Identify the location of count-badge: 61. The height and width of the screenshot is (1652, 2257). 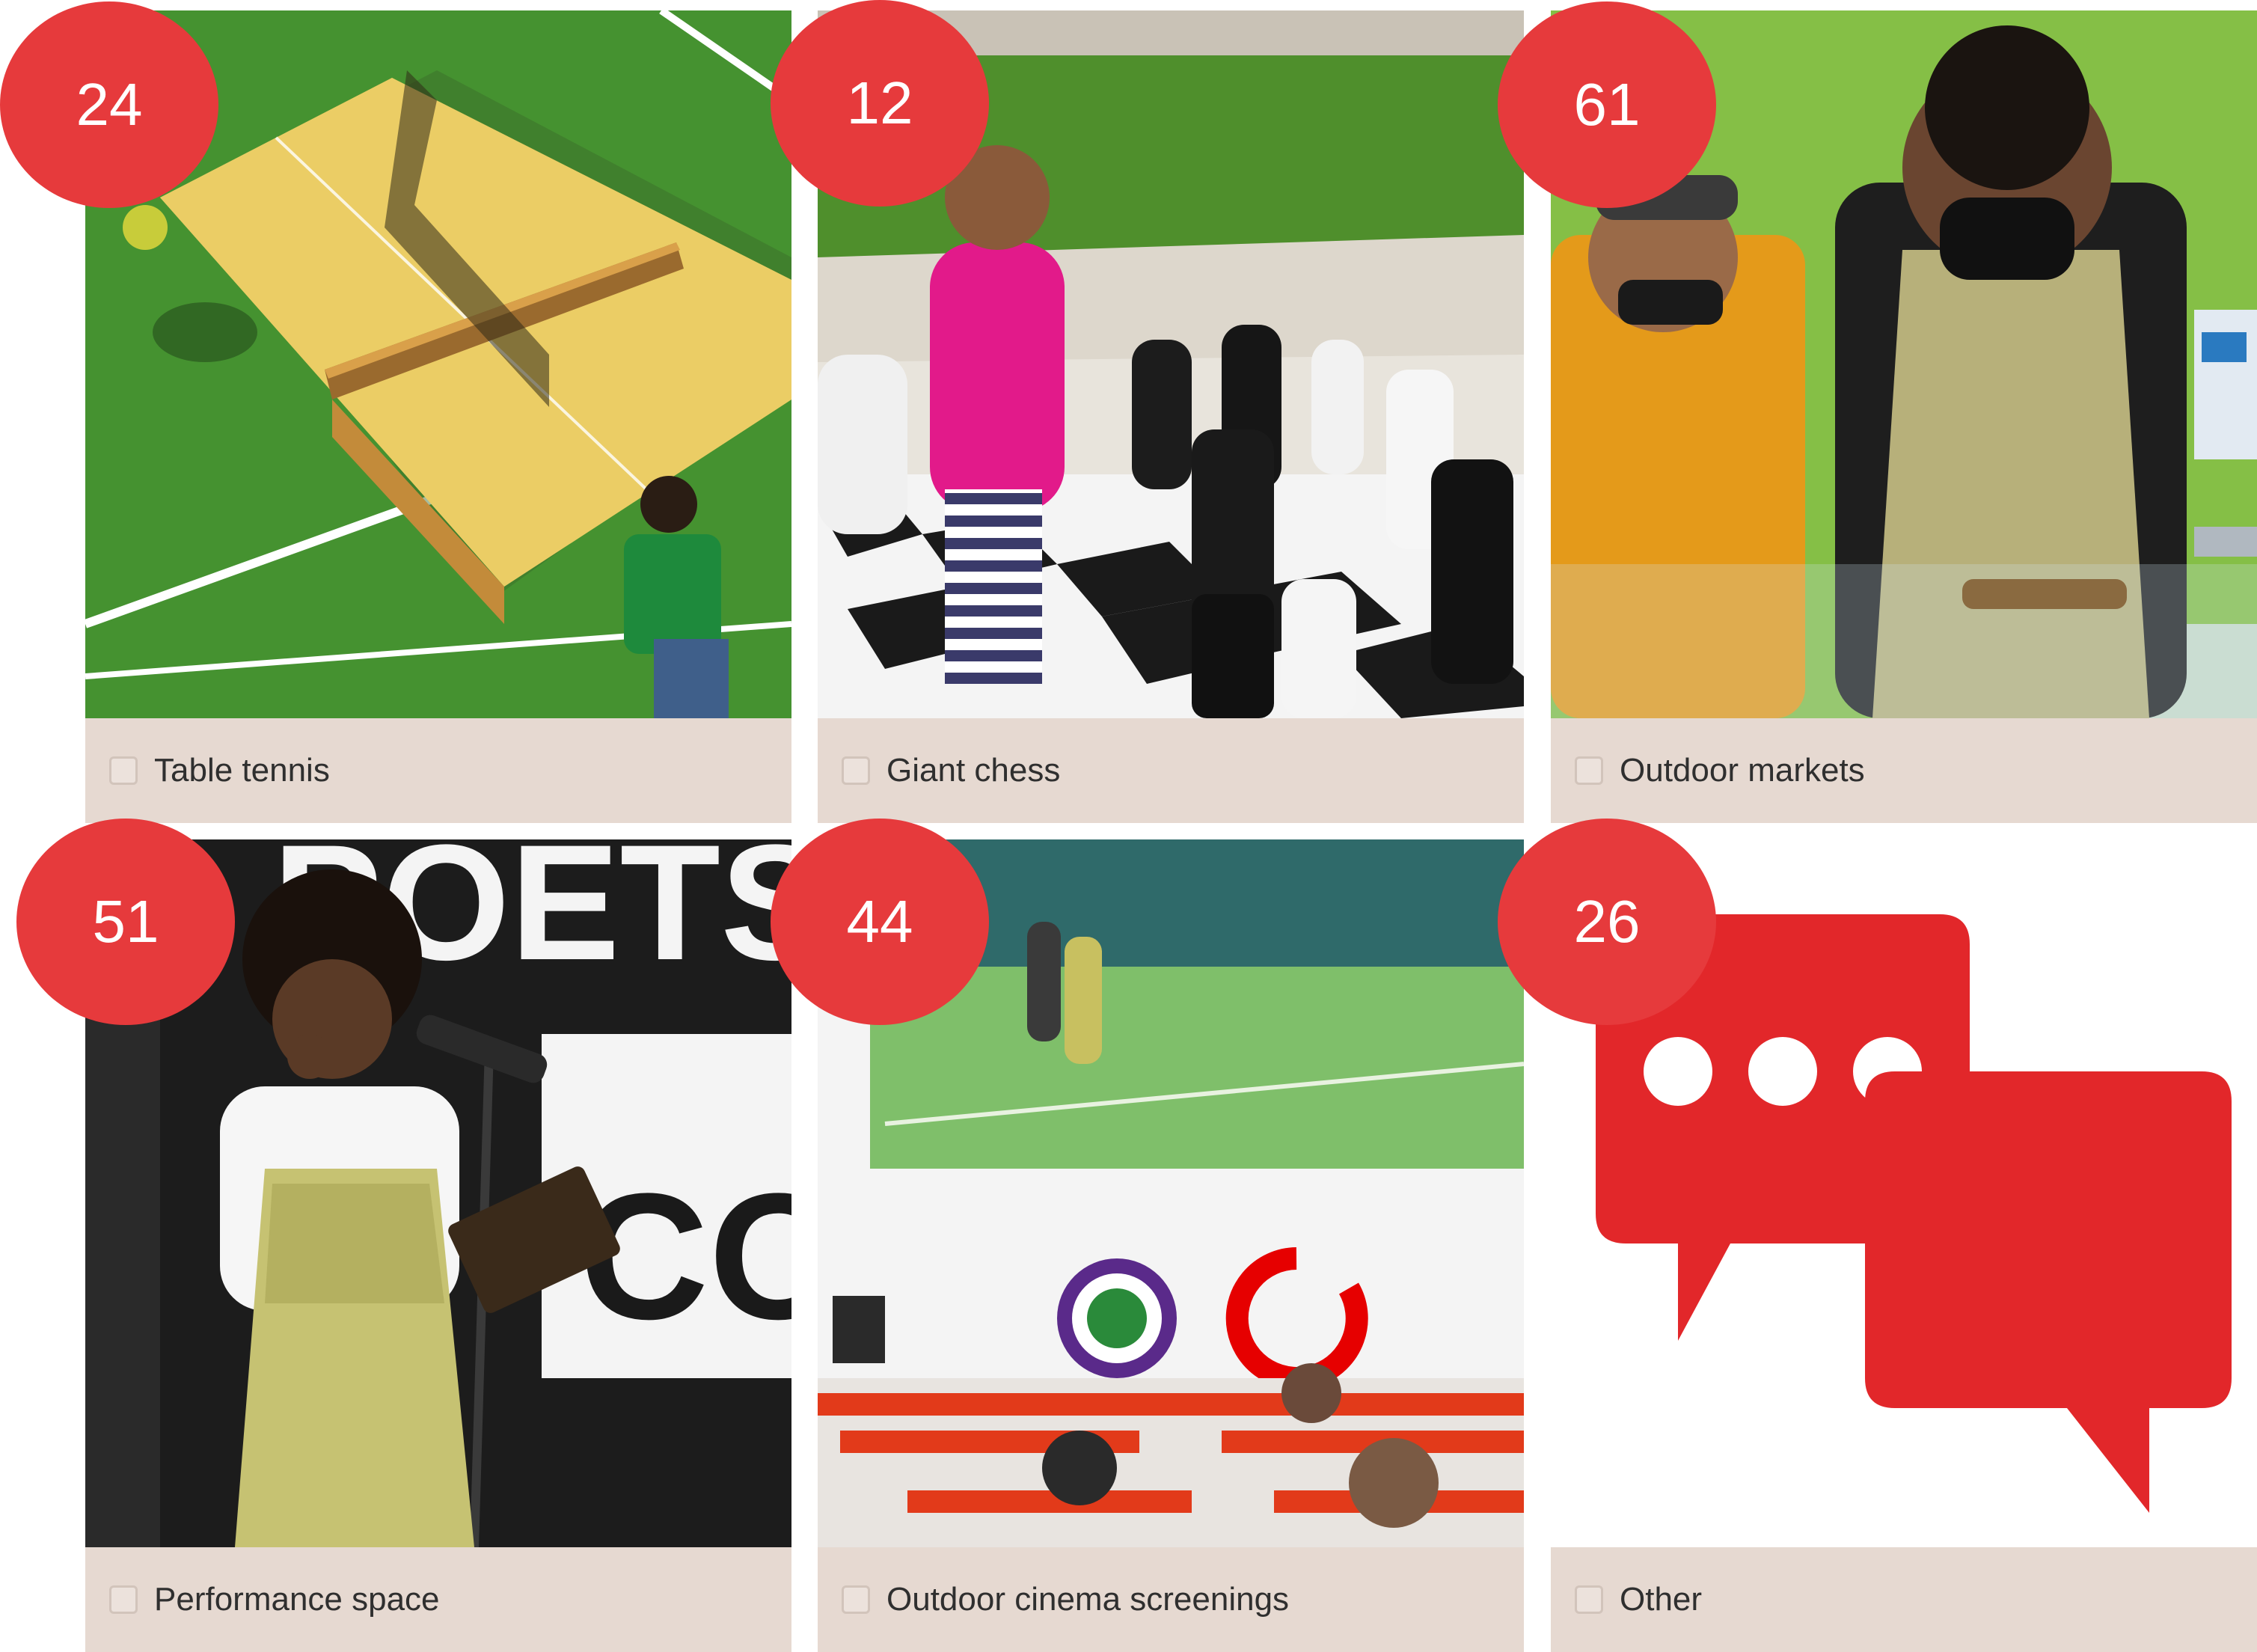
(1607, 104).